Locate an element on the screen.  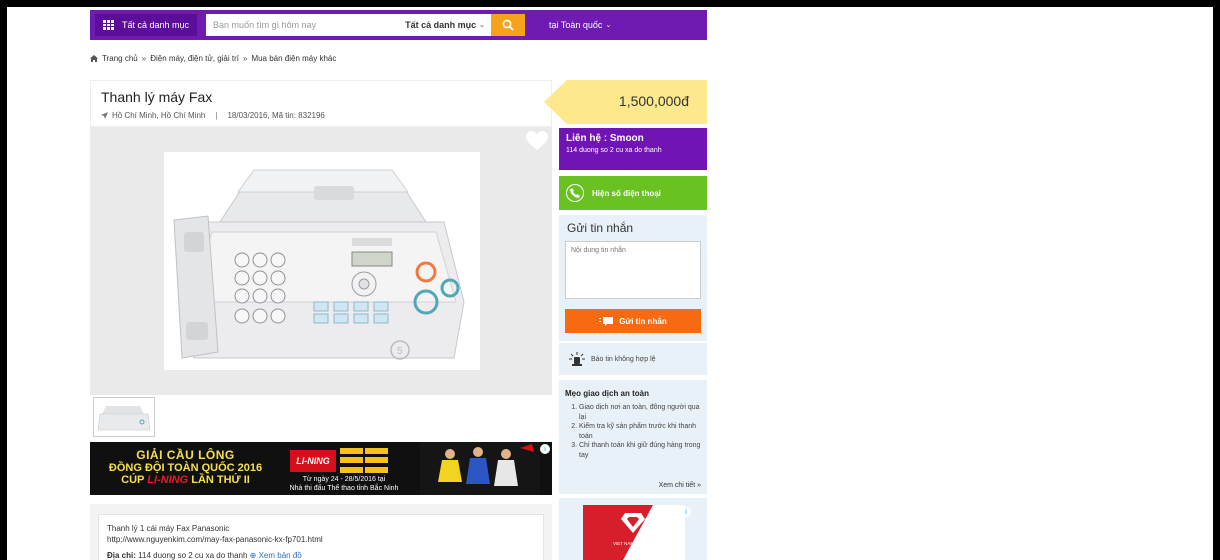
search-button is located at coordinates (508, 25).